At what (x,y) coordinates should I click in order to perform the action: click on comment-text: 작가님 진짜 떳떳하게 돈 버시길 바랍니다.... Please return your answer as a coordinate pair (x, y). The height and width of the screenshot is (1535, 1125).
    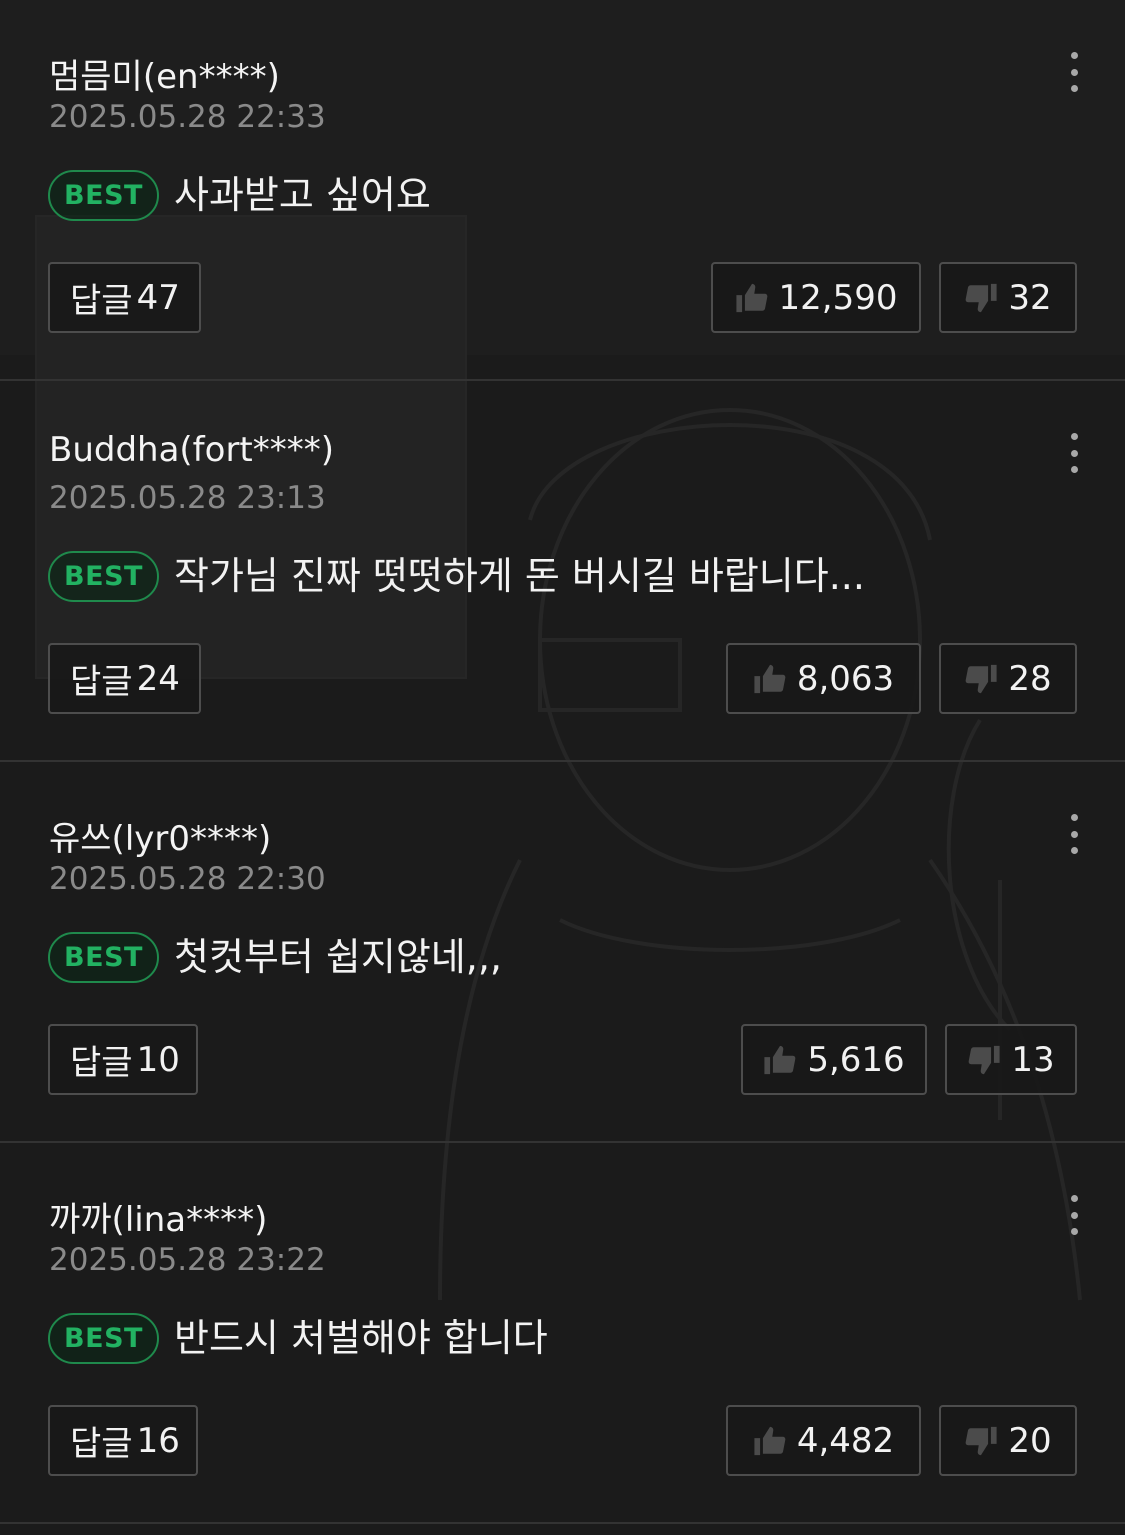
    Looking at the image, I should click on (519, 576).